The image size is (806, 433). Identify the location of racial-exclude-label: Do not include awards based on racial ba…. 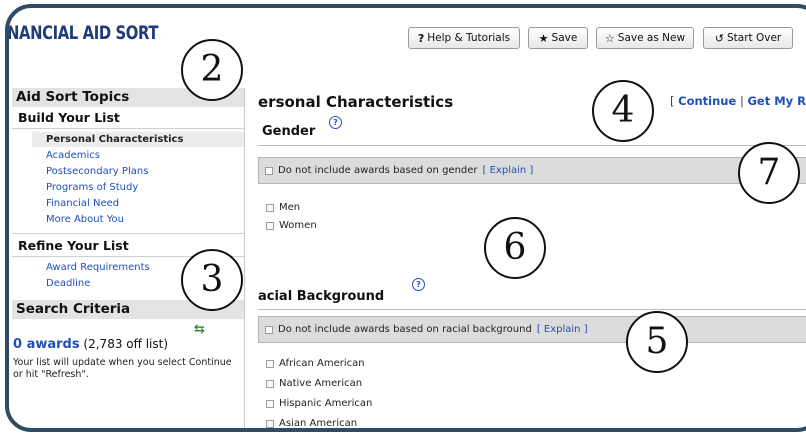
(405, 329).